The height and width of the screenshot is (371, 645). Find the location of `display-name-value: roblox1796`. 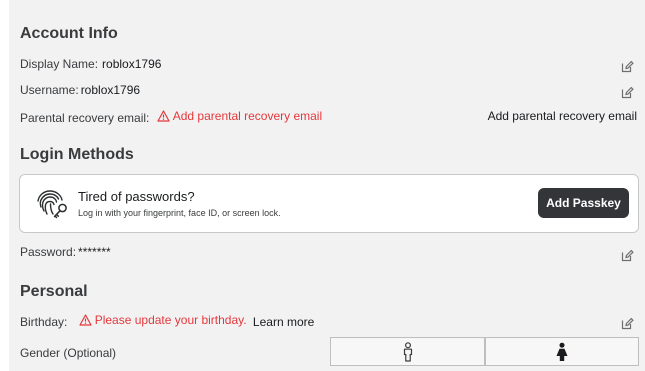

display-name-value: roblox1796 is located at coordinates (132, 64).